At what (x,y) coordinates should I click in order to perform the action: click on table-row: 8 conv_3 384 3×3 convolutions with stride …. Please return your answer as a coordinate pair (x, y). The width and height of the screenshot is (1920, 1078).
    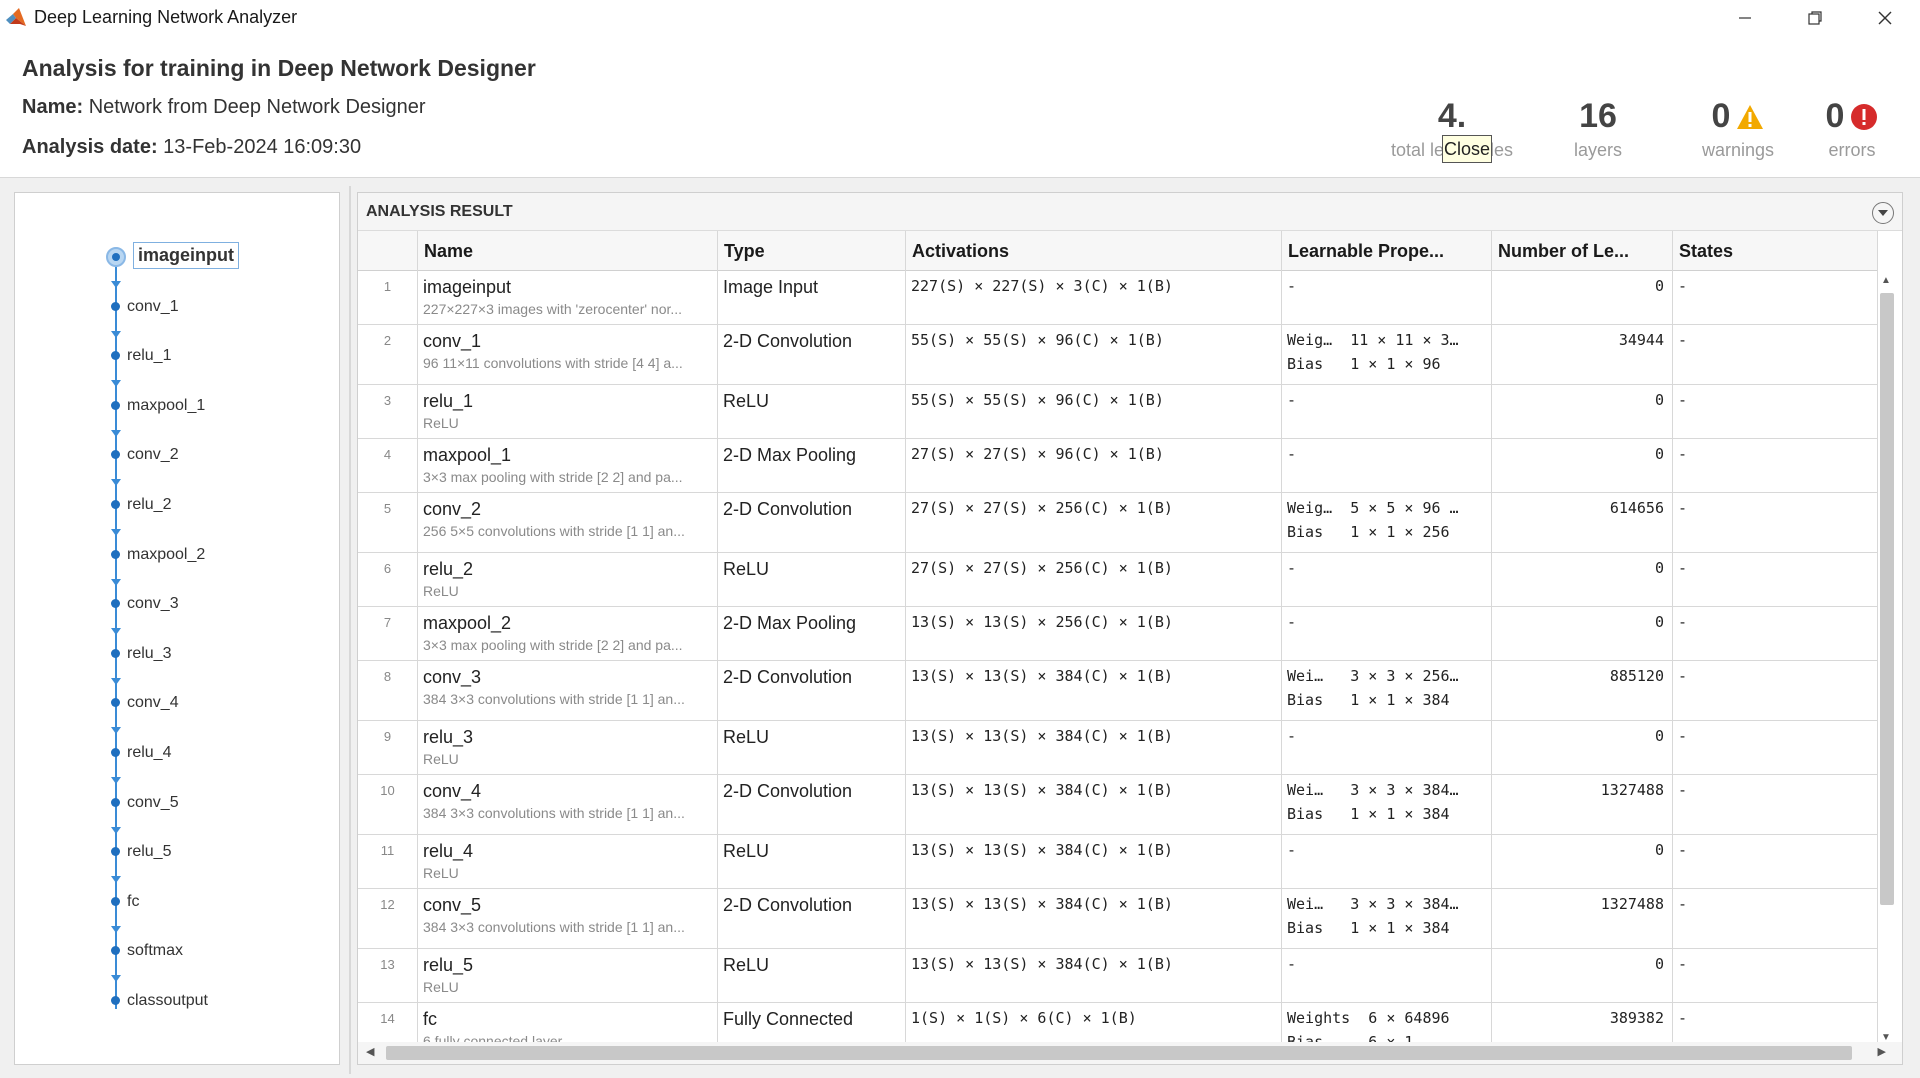
    Looking at the image, I should click on (1118, 691).